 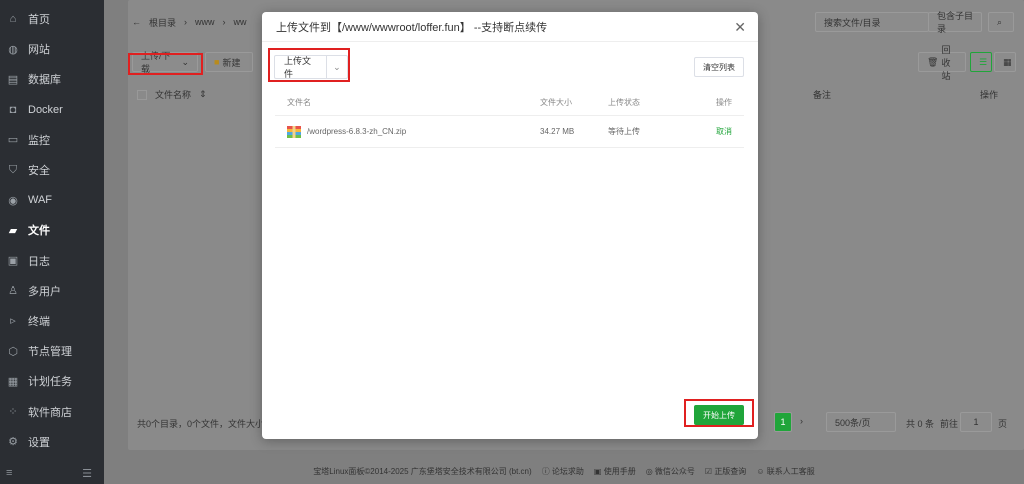 I want to click on sidebar-item-user: ♙ 多用户, so click(x=52, y=291).